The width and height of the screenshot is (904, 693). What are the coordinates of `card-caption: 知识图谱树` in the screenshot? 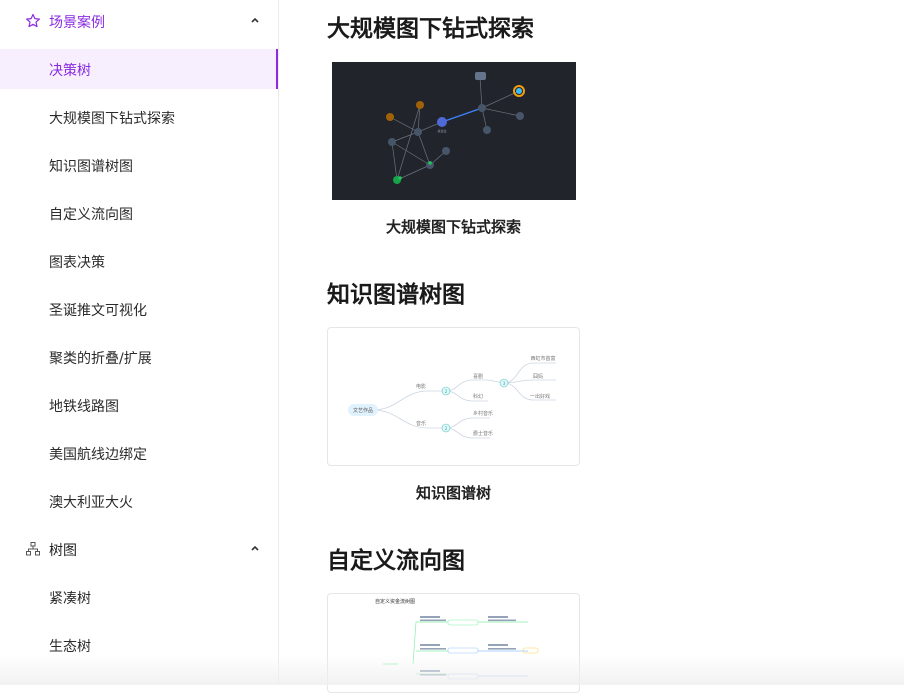 It's located at (453, 493).